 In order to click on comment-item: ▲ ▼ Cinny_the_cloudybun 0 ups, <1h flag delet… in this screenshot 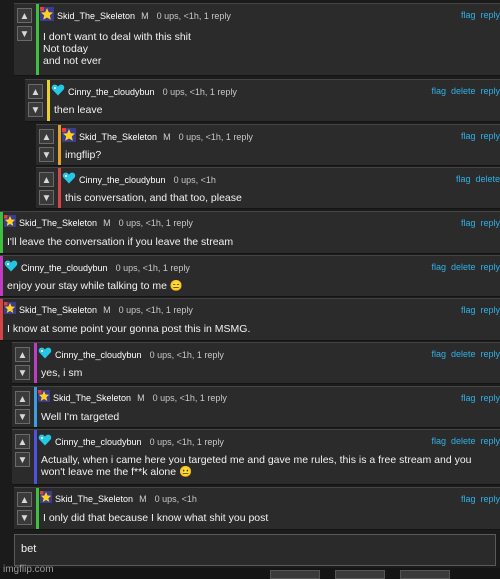, I will do `click(268, 188)`.